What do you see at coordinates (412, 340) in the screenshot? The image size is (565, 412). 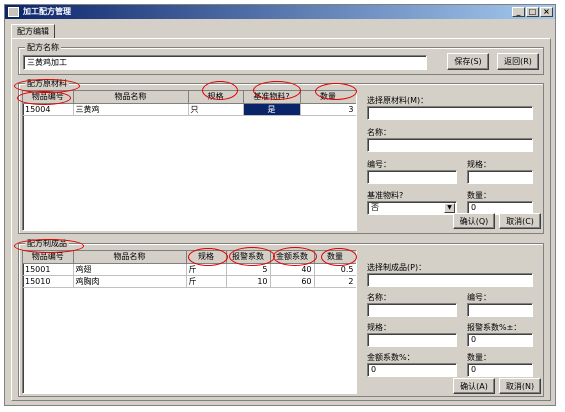 I see `product-spec-input` at bounding box center [412, 340].